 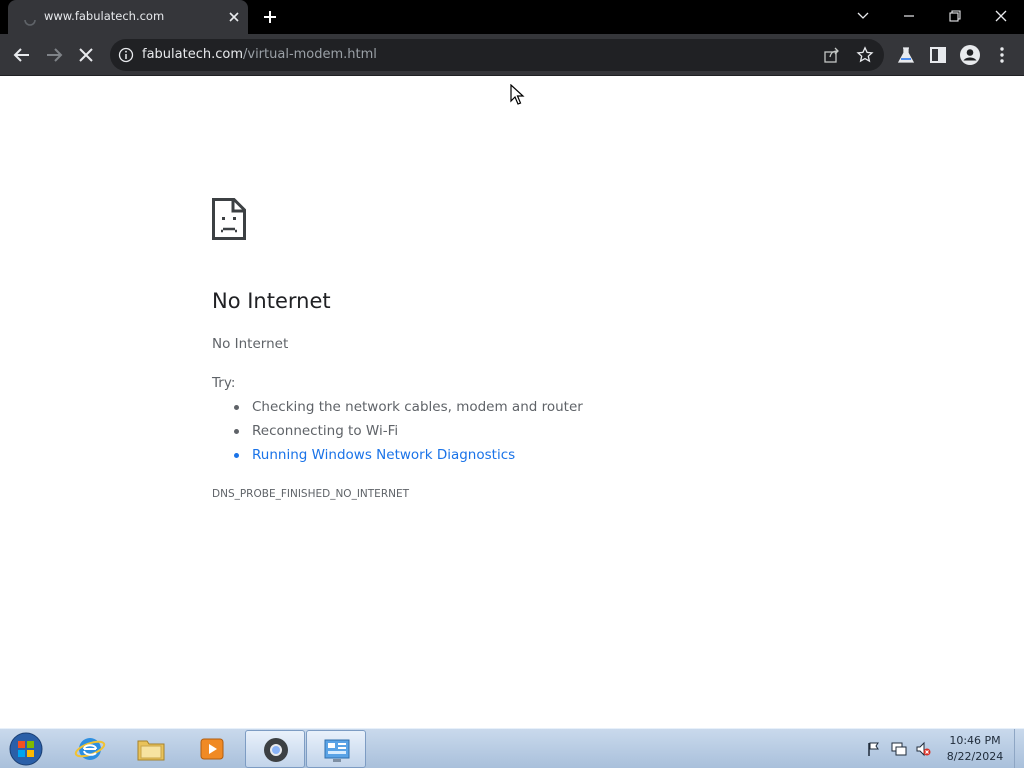 I want to click on close-window-icon, so click(x=1001, y=16).